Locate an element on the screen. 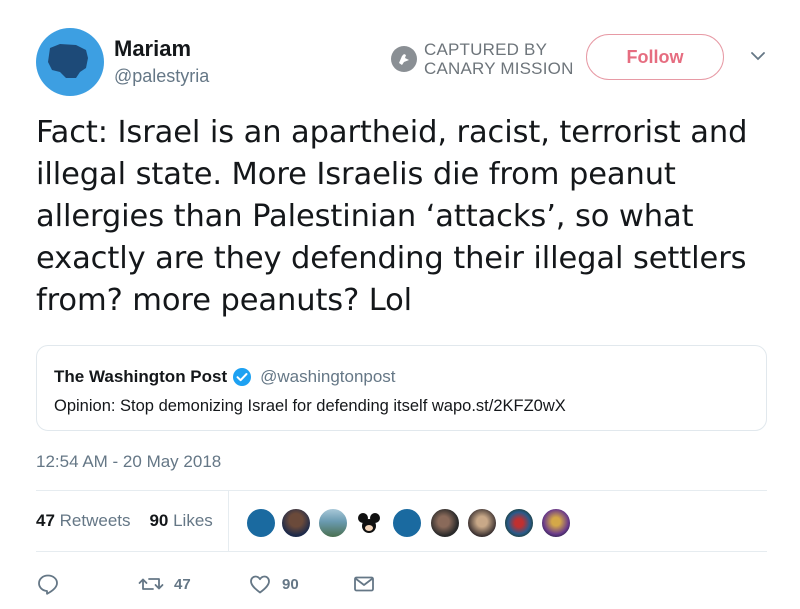  follow-button: Follow is located at coordinates (655, 57).